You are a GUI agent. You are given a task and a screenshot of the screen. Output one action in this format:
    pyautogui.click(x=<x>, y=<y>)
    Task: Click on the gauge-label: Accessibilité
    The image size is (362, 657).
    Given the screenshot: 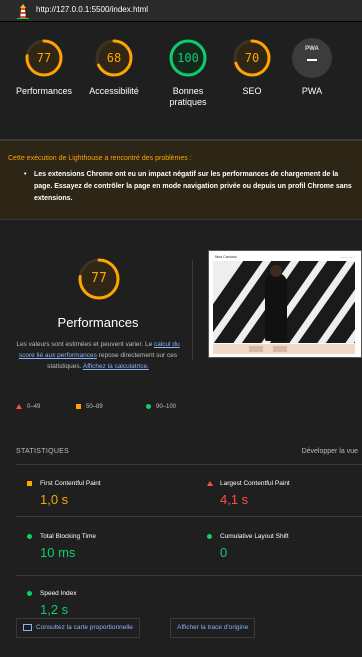 What is the action you would take?
    pyautogui.click(x=114, y=91)
    